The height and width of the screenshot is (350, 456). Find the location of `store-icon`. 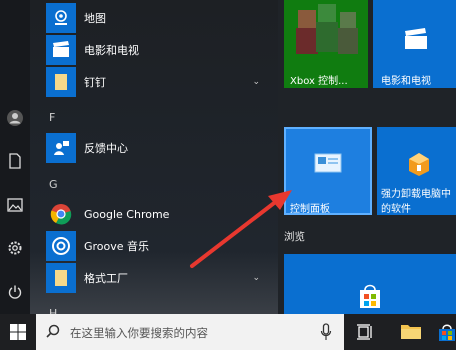

store-icon is located at coordinates (446, 334).